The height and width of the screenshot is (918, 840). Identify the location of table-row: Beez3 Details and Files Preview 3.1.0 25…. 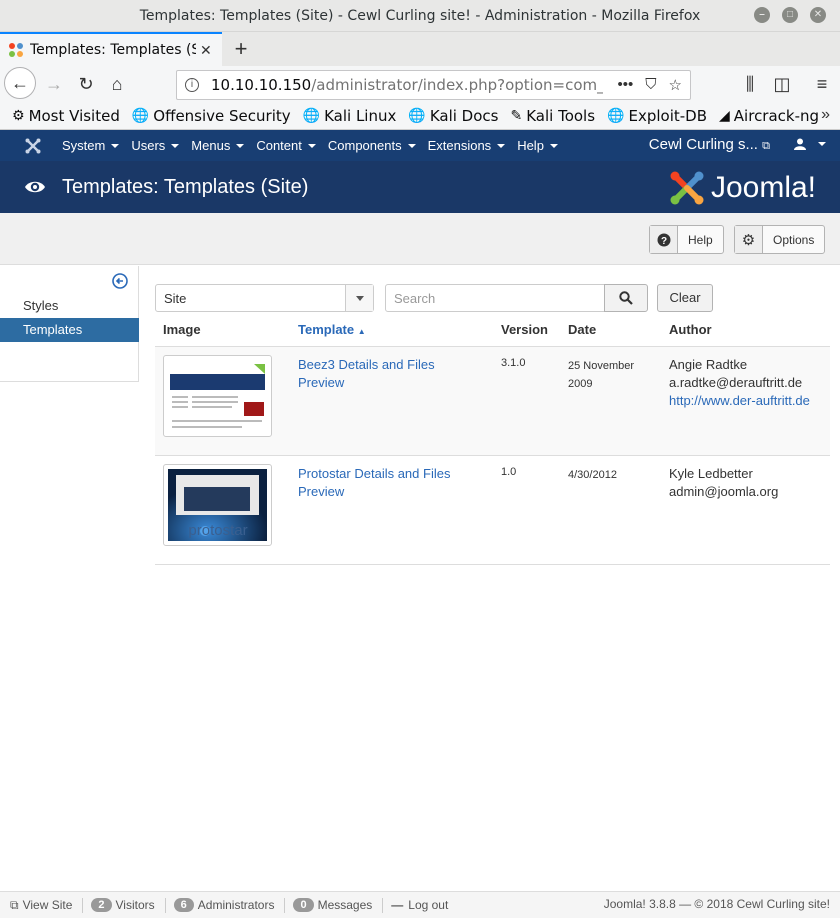
(492, 401).